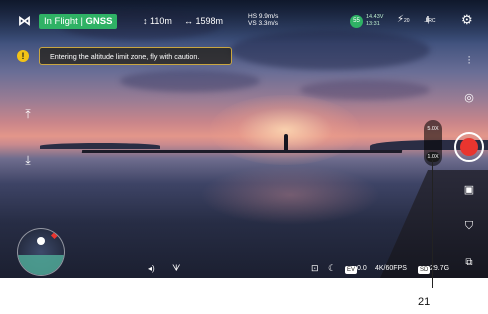 The height and width of the screenshot is (314, 488). Describe the element at coordinates (263, 16) in the screenshot. I see `horizontal-speed: HS 9.9m/s` at that location.